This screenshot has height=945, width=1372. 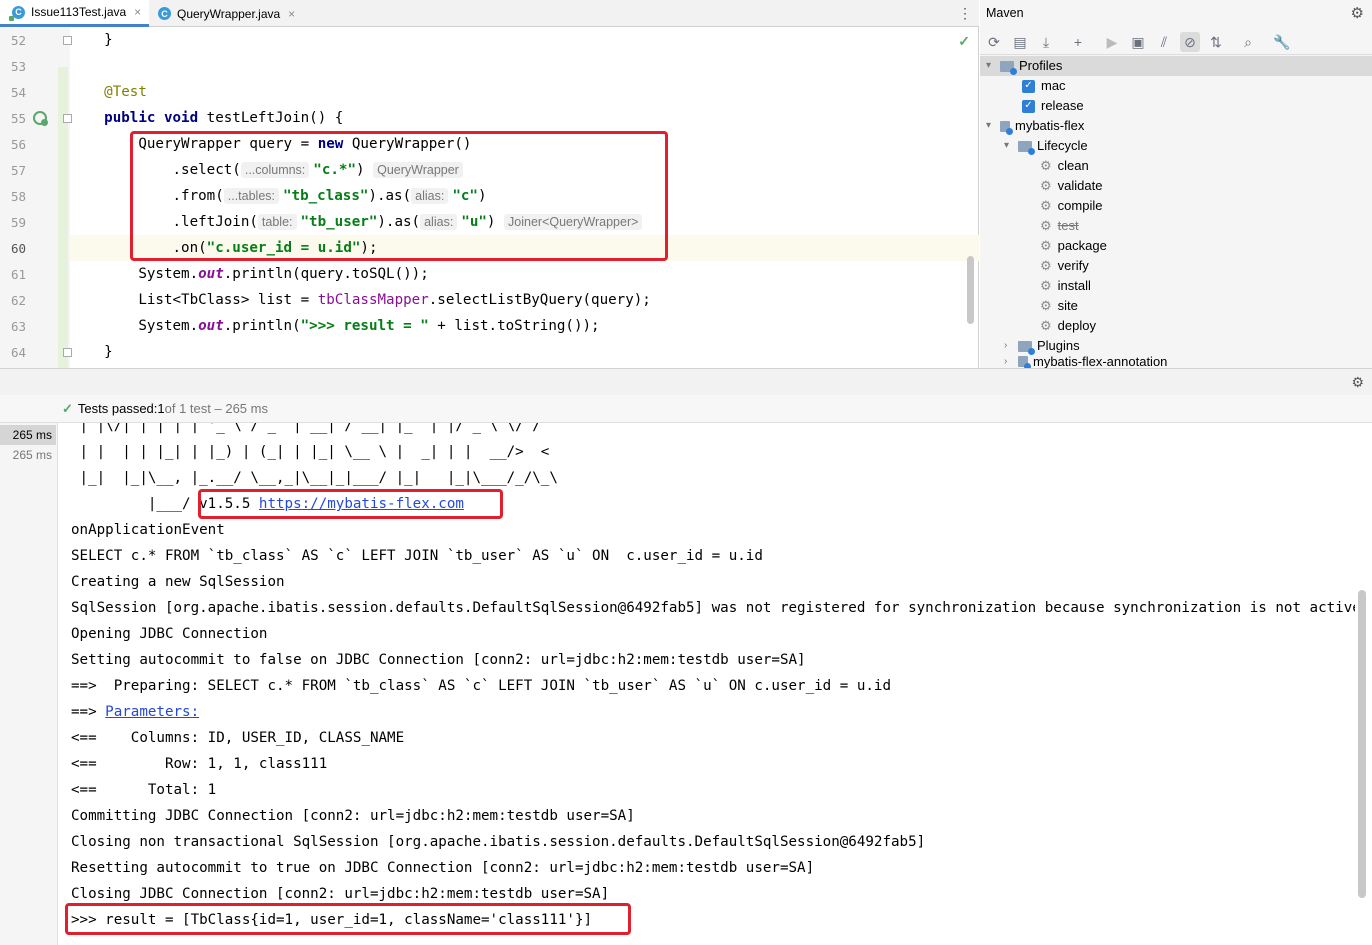 What do you see at coordinates (18, 66) in the screenshot?
I see `line-number: 53` at bounding box center [18, 66].